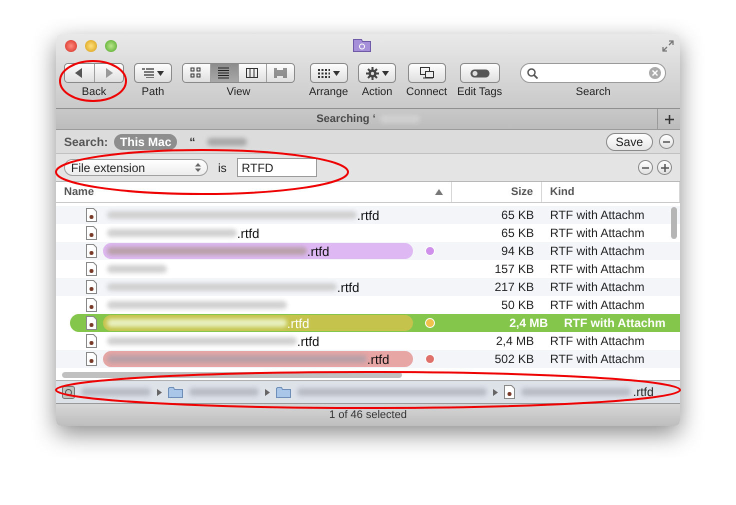 The image size is (736, 505). I want to click on edit-tags-button, so click(480, 73).